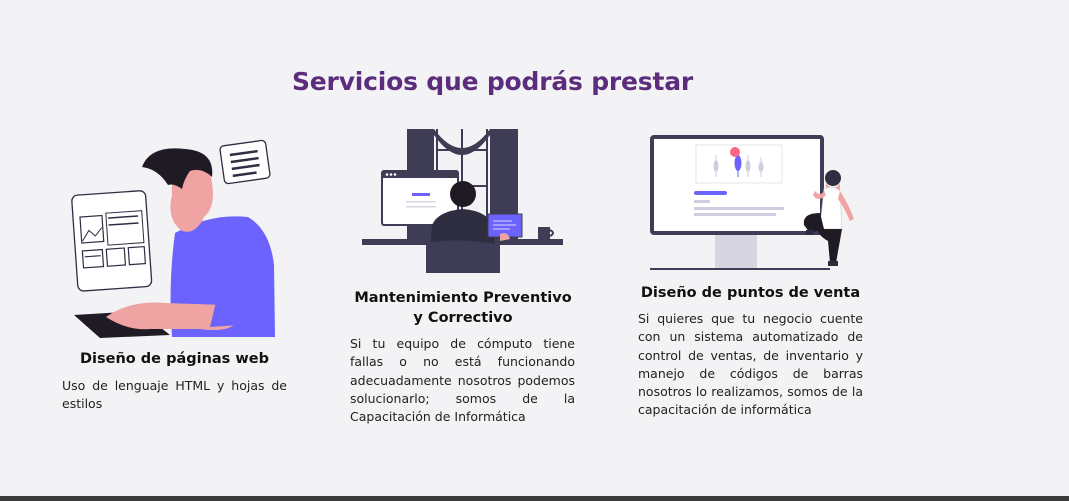 Image resolution: width=1069 pixels, height=501 pixels. Describe the element at coordinates (174, 395) in the screenshot. I see `service-desc-web: Uso de lenguaje HTML y hojas de estilos` at that location.